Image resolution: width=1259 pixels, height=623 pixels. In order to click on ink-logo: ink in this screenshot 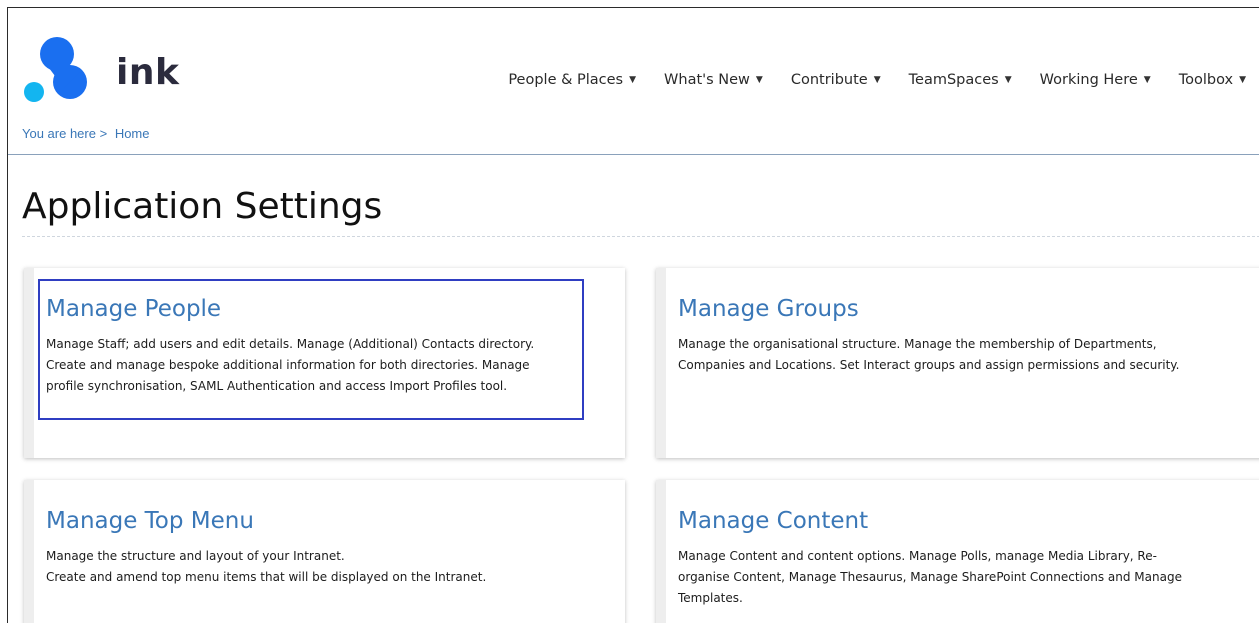, I will do `click(104, 71)`.